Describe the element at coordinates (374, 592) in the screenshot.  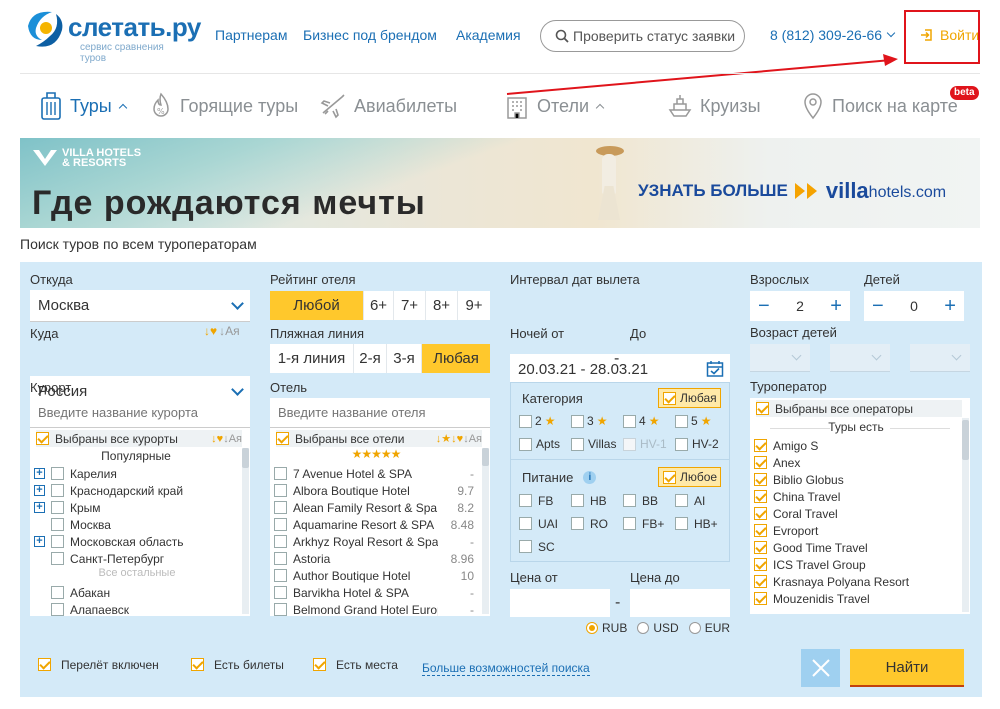
I see `hotel-item: Barvikha Hotel & SPA -` at that location.